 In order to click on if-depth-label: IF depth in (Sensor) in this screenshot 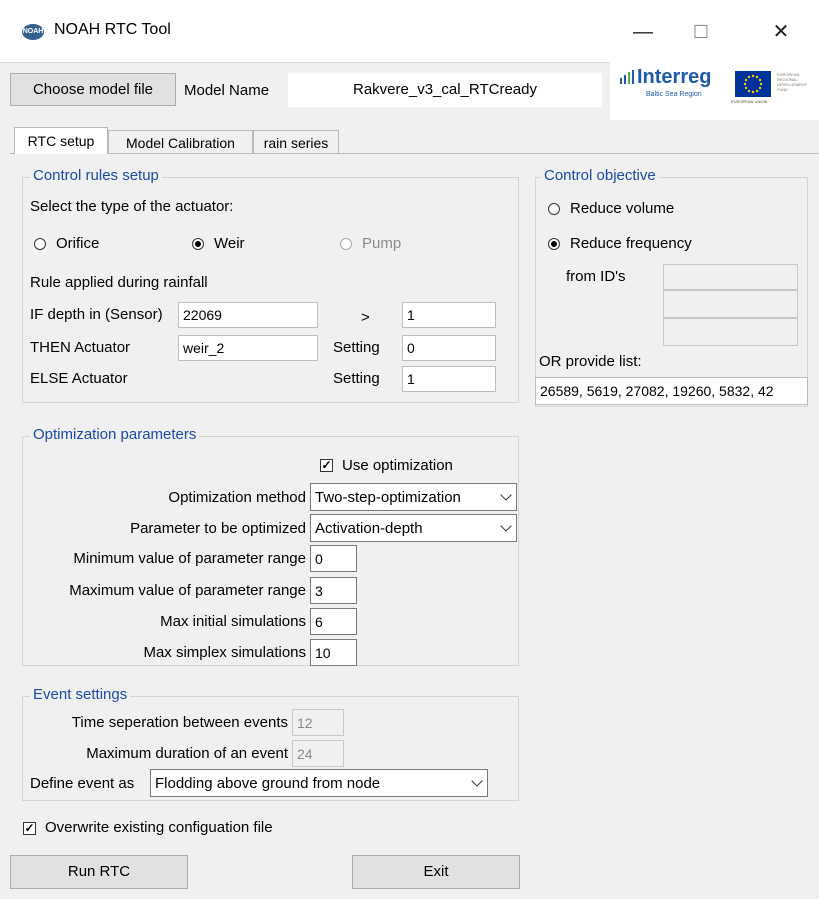, I will do `click(96, 314)`.